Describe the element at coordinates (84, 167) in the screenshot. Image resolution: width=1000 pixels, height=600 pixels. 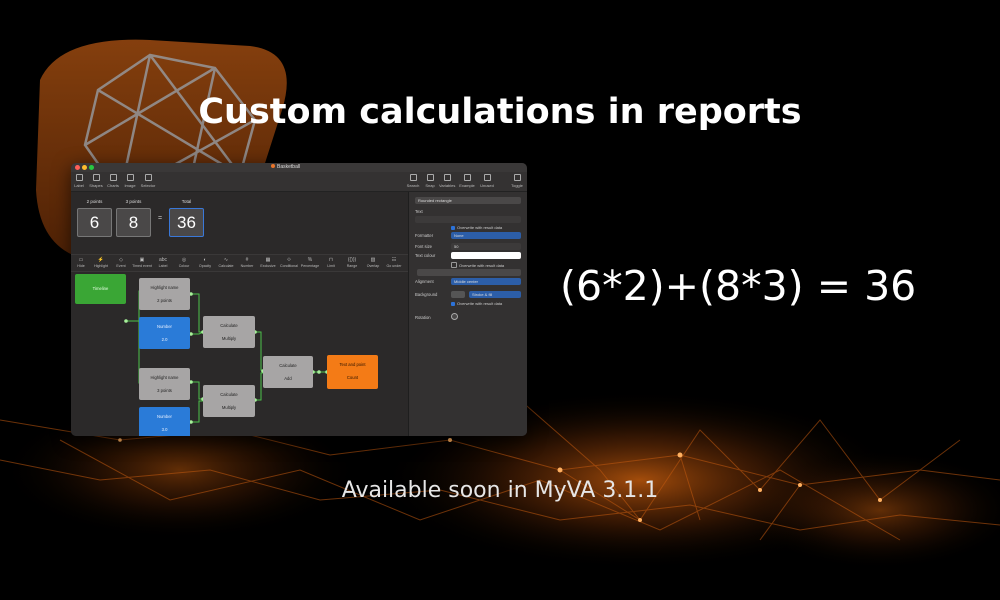
I see `minimize-window-icon` at that location.